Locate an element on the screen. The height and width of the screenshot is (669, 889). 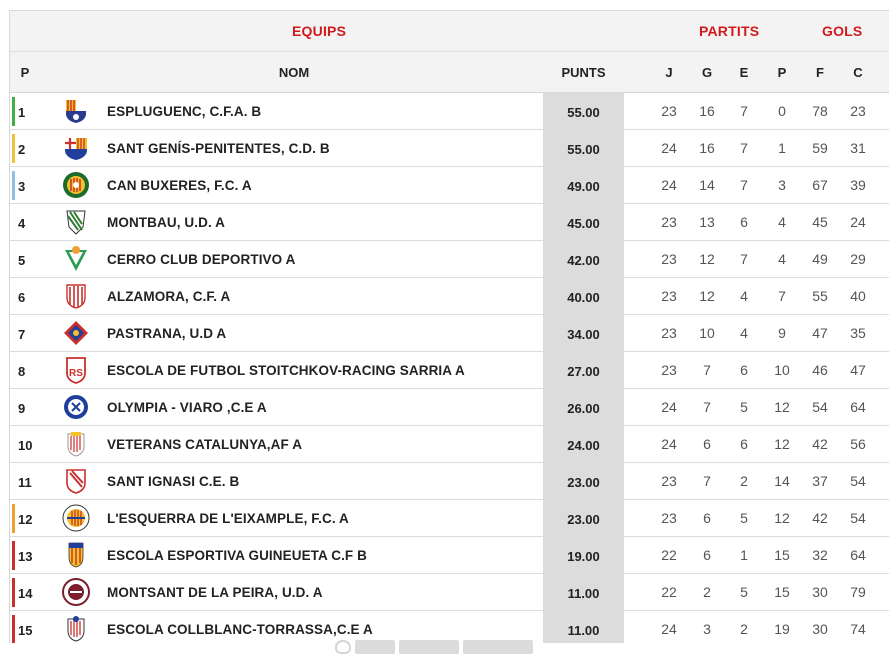
team-name-link: PASTRANA, U.D A is located at coordinates (166, 333).